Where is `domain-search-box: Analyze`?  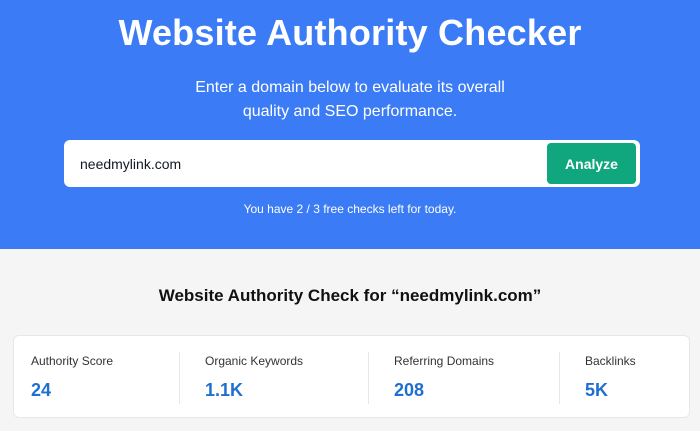 domain-search-box: Analyze is located at coordinates (352, 163).